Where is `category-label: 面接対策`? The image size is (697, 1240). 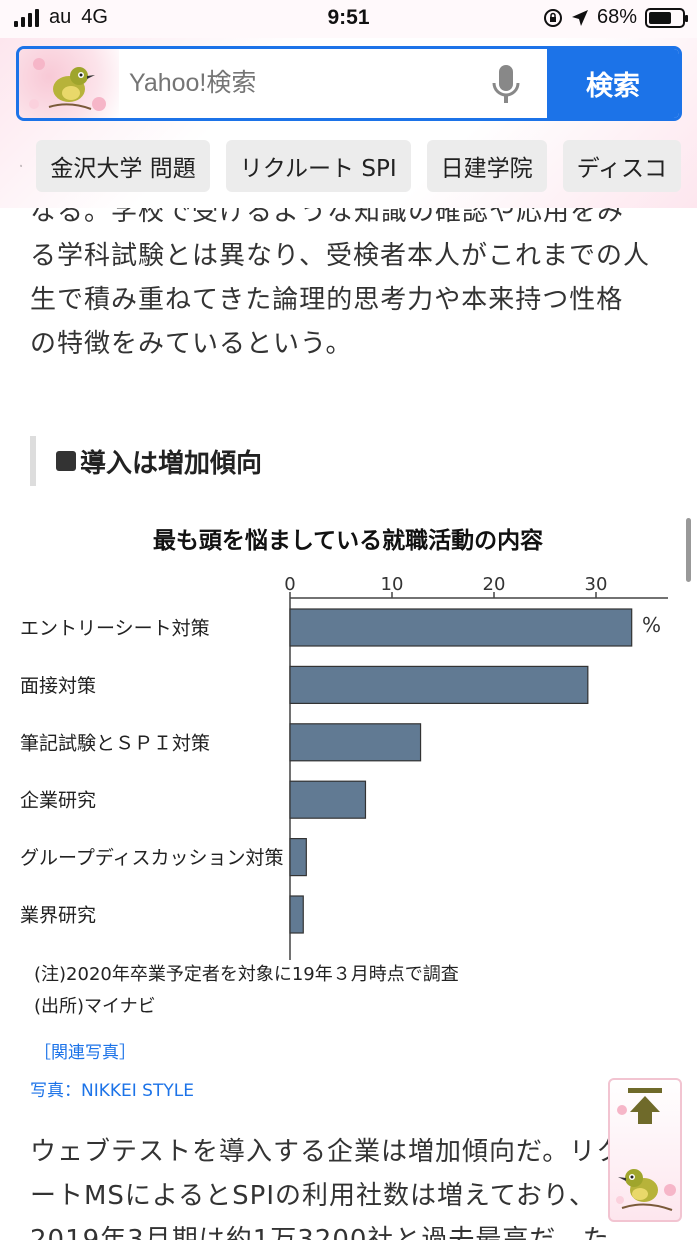 category-label: 面接対策 is located at coordinates (58, 686).